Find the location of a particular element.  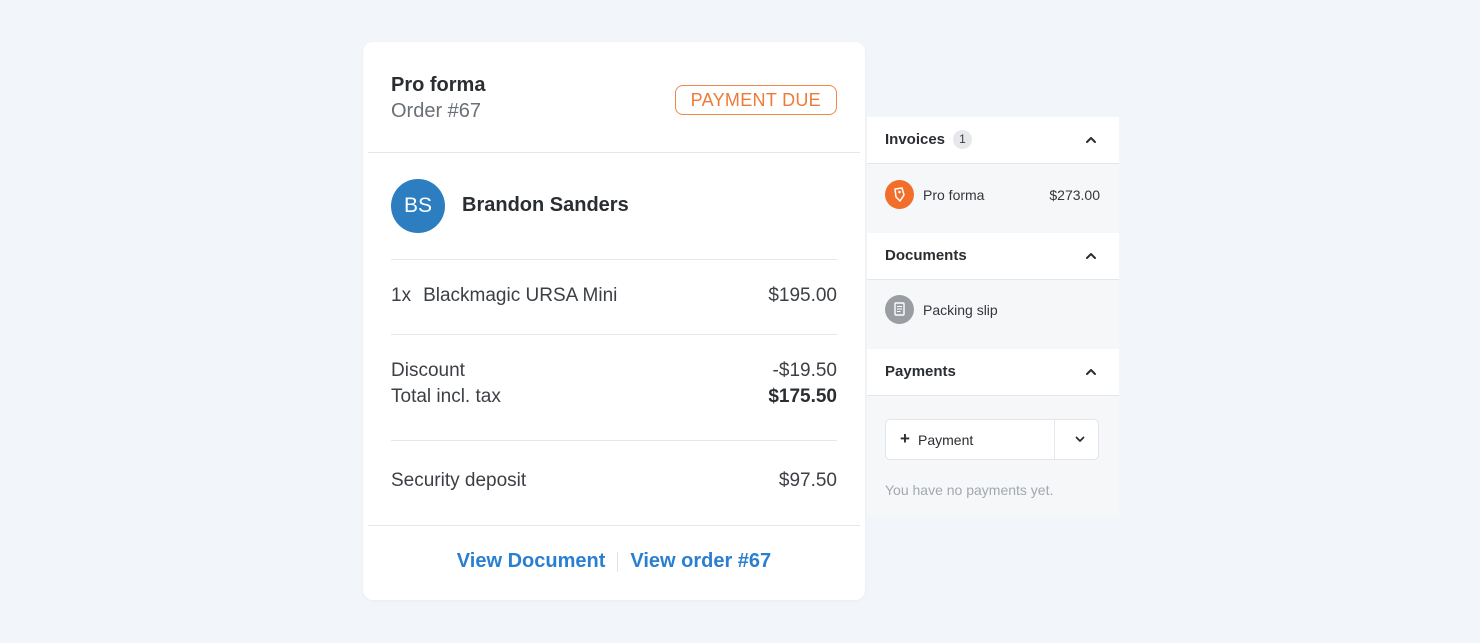

document-title: Pro forma is located at coordinates (438, 85).